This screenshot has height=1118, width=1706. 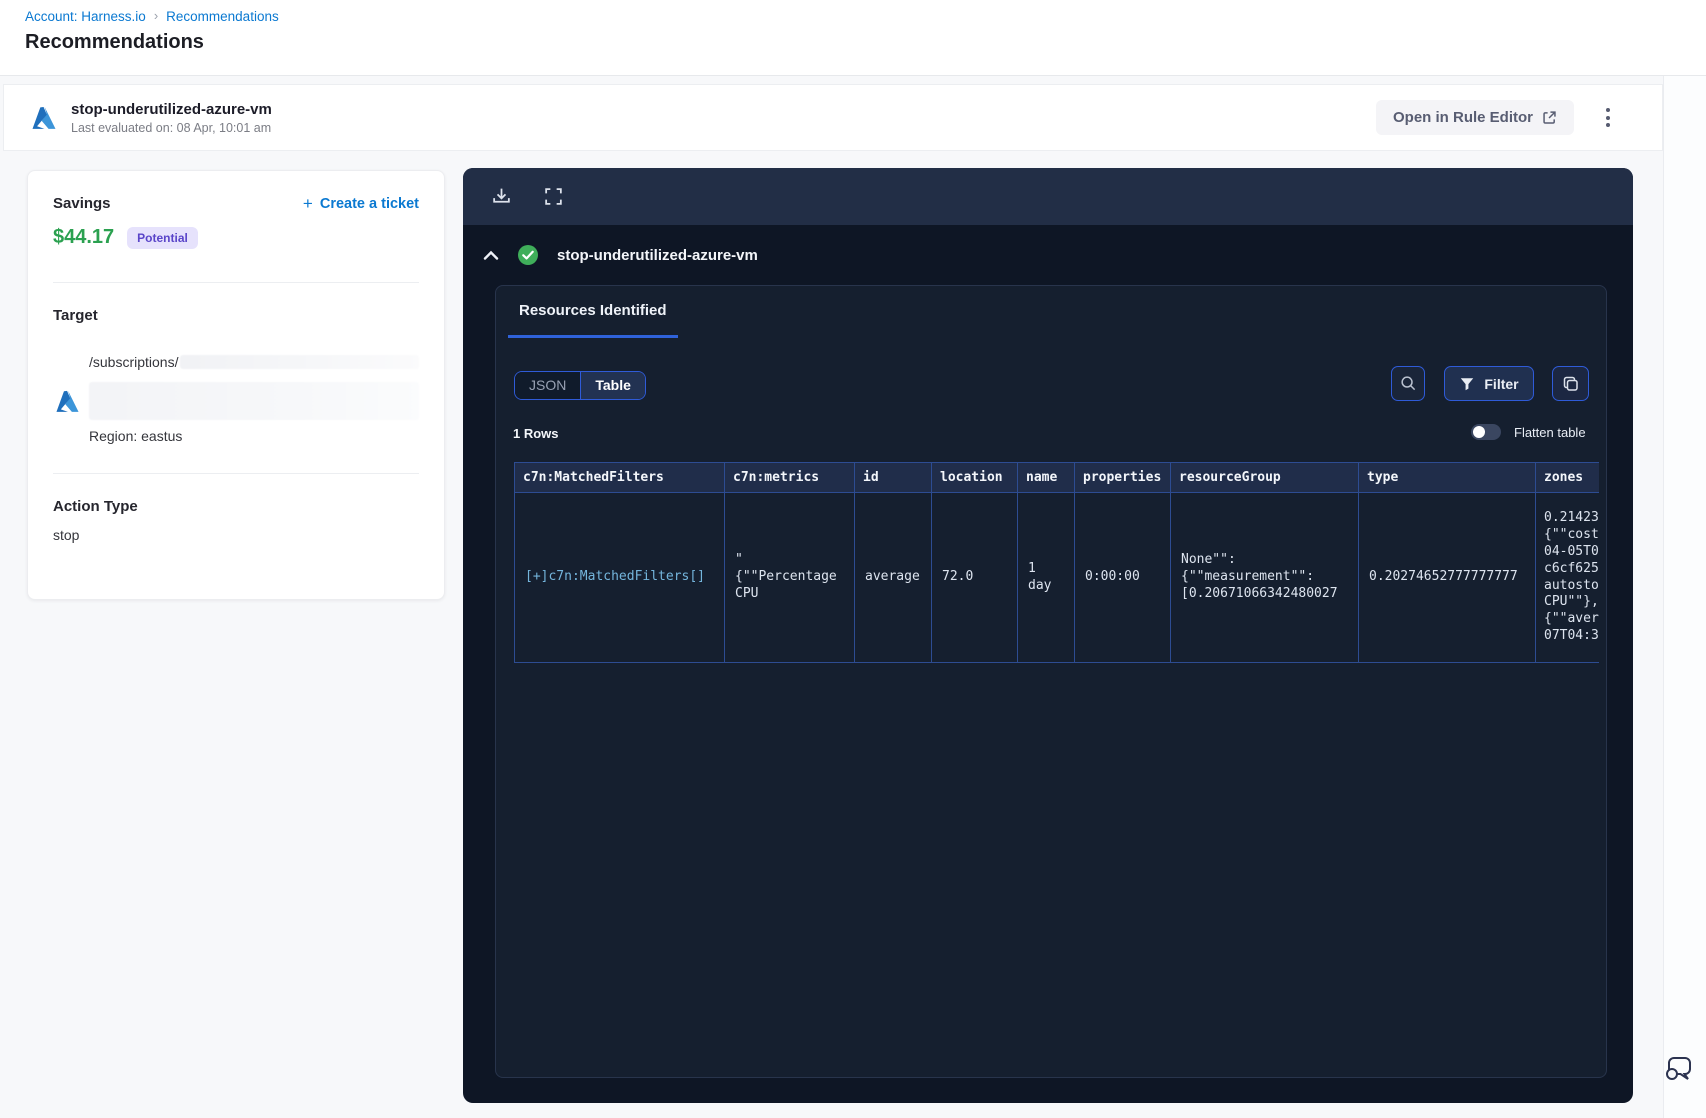 I want to click on column-header: resourceGroup, so click(x=1264, y=477).